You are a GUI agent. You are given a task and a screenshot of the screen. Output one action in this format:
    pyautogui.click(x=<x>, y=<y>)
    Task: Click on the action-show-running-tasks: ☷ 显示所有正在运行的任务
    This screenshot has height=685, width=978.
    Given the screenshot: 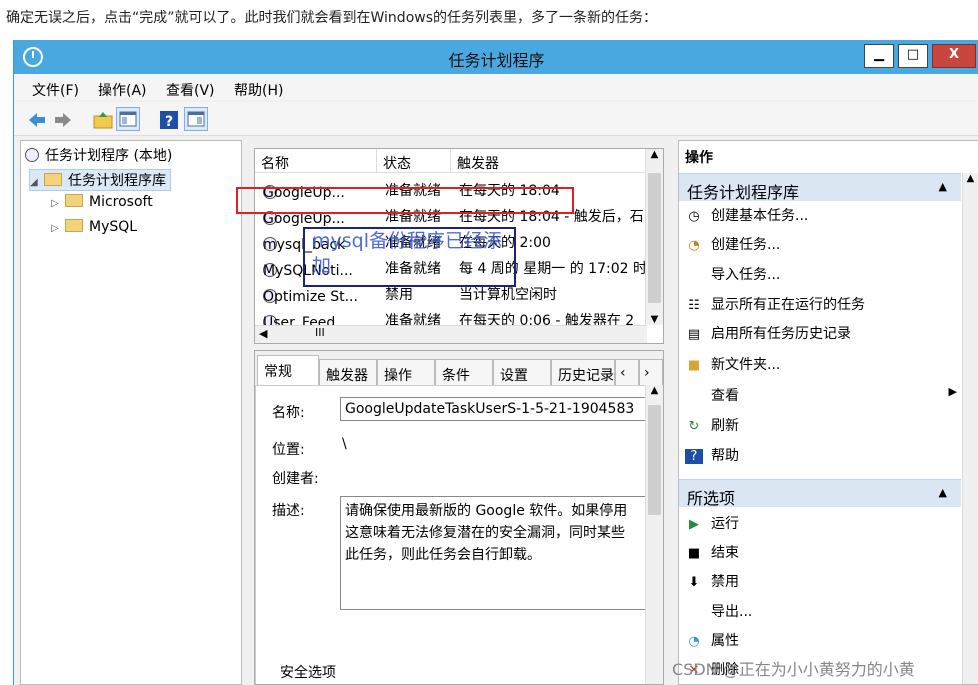 What is the action you would take?
    pyautogui.click(x=775, y=308)
    